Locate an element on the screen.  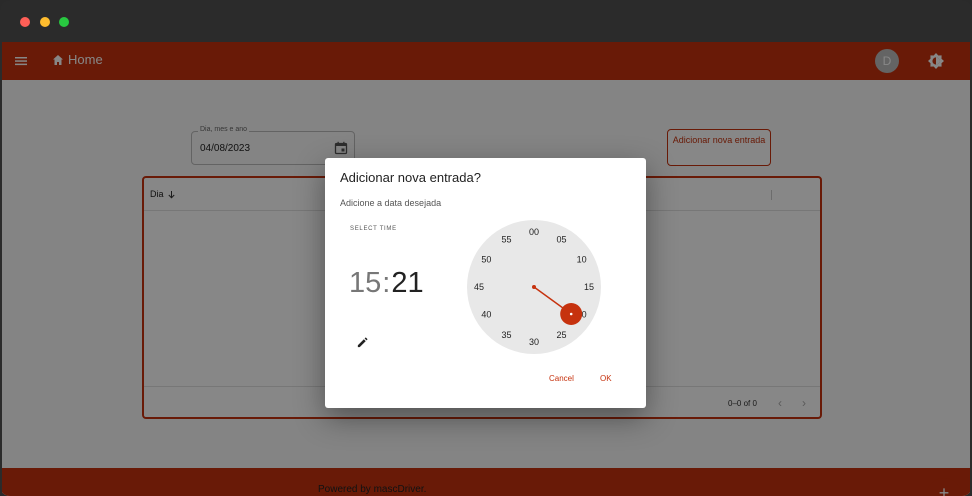
cancel-button: Cancel is located at coordinates (561, 378).